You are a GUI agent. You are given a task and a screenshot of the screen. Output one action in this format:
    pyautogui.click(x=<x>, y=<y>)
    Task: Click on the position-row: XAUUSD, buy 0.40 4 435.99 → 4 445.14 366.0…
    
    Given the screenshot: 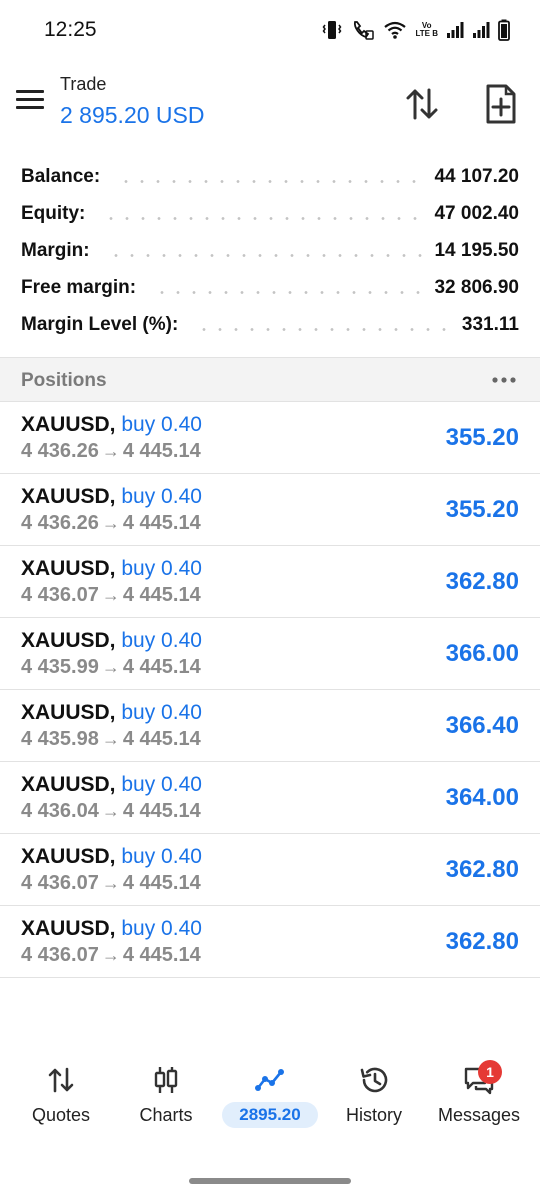 What is the action you would take?
    pyautogui.click(x=270, y=654)
    